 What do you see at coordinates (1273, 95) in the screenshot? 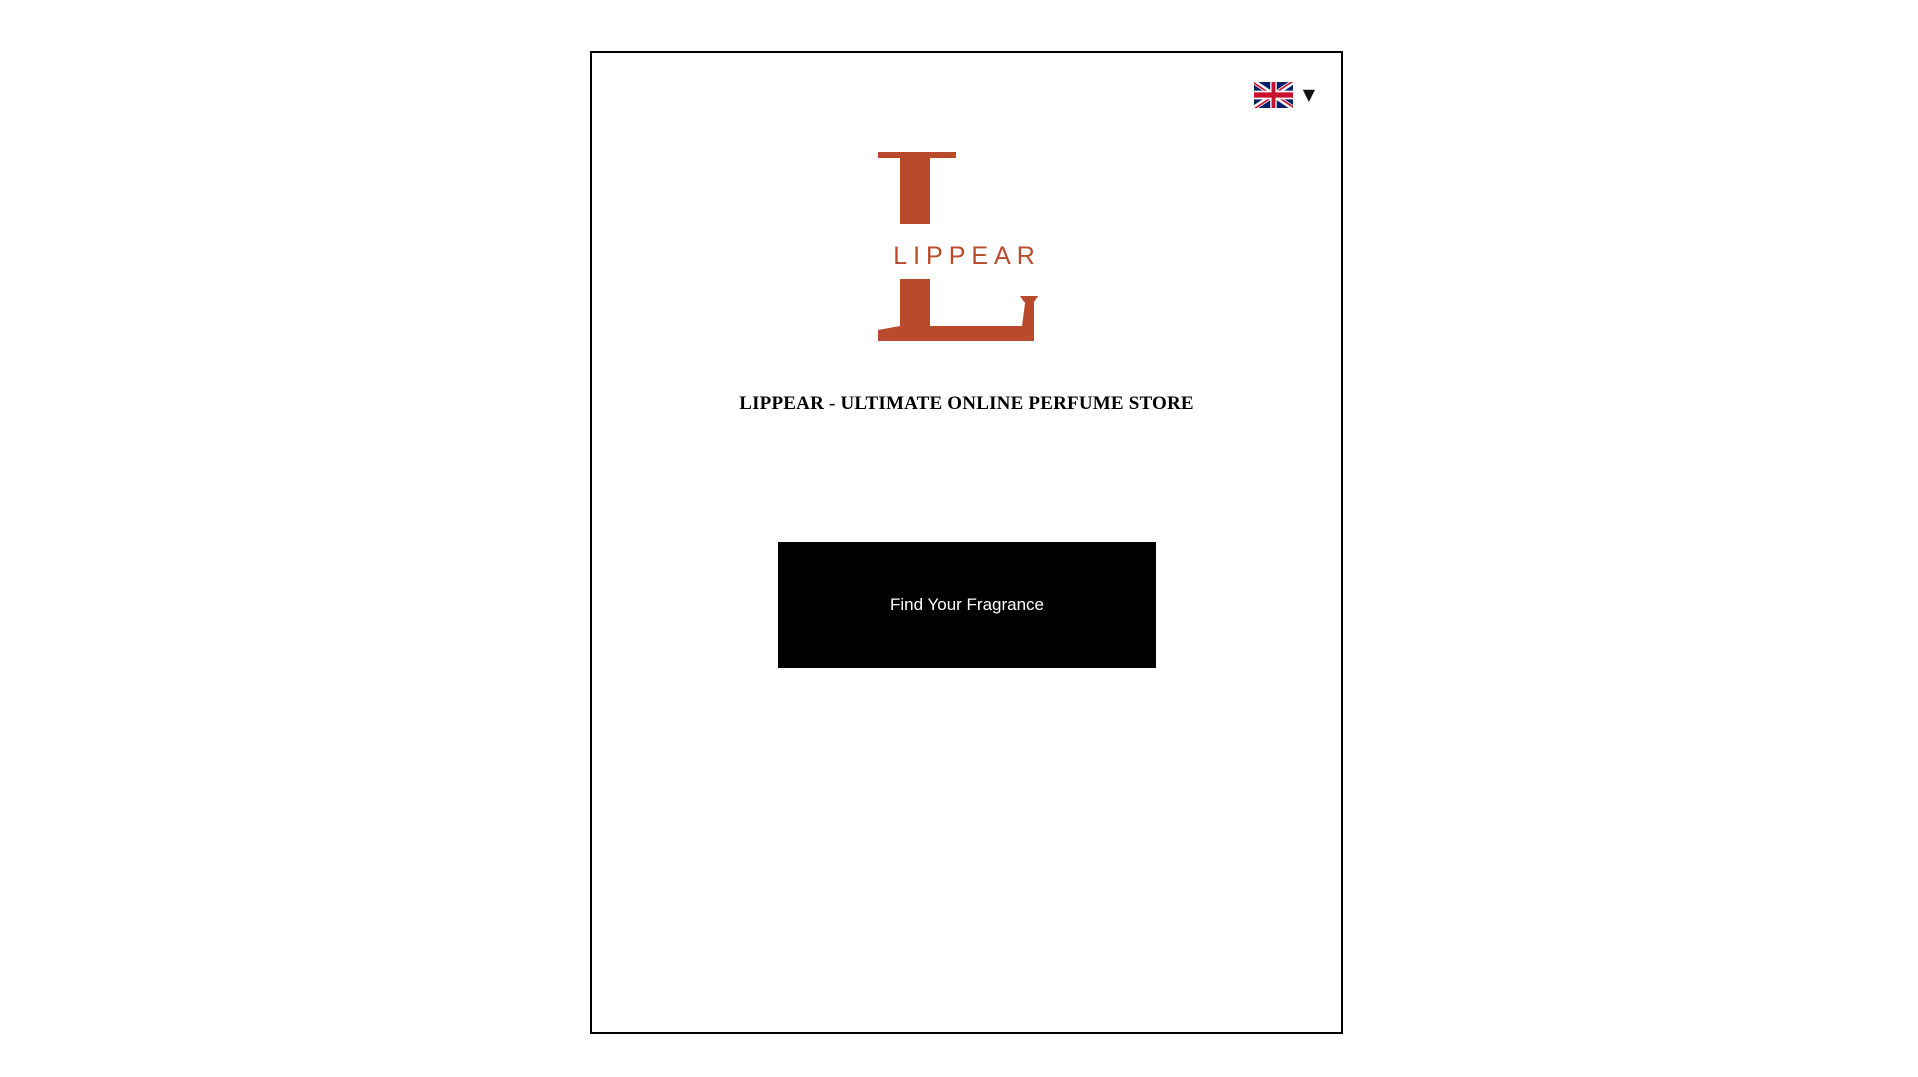
I see `uk-flag-icon` at bounding box center [1273, 95].